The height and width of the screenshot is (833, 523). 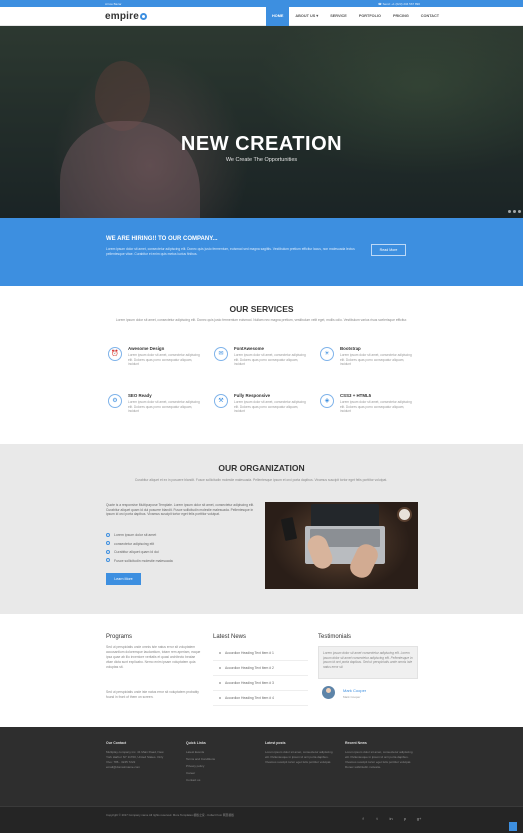 I want to click on list-item-label: Lorem ipsum dolor sit amet, so click(x=135, y=535).